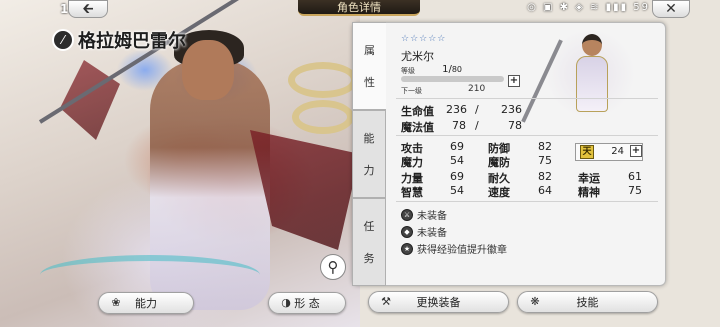  I want to click on page-title: 角色详情, so click(359, 8).